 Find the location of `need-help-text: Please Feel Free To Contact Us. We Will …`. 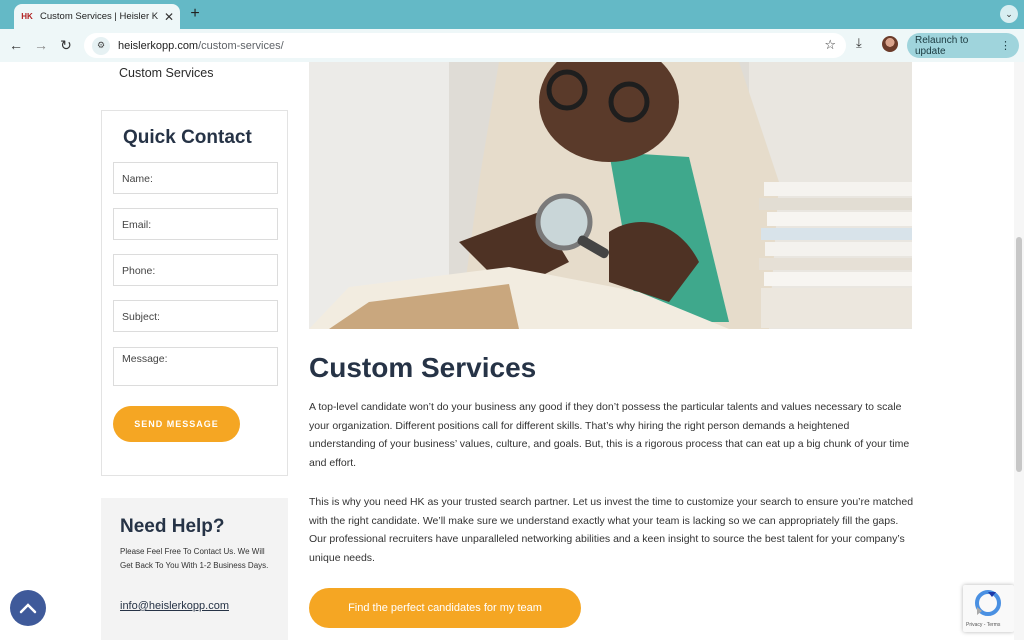

need-help-text: Please Feel Free To Contact Us. We Will … is located at coordinates (194, 558).